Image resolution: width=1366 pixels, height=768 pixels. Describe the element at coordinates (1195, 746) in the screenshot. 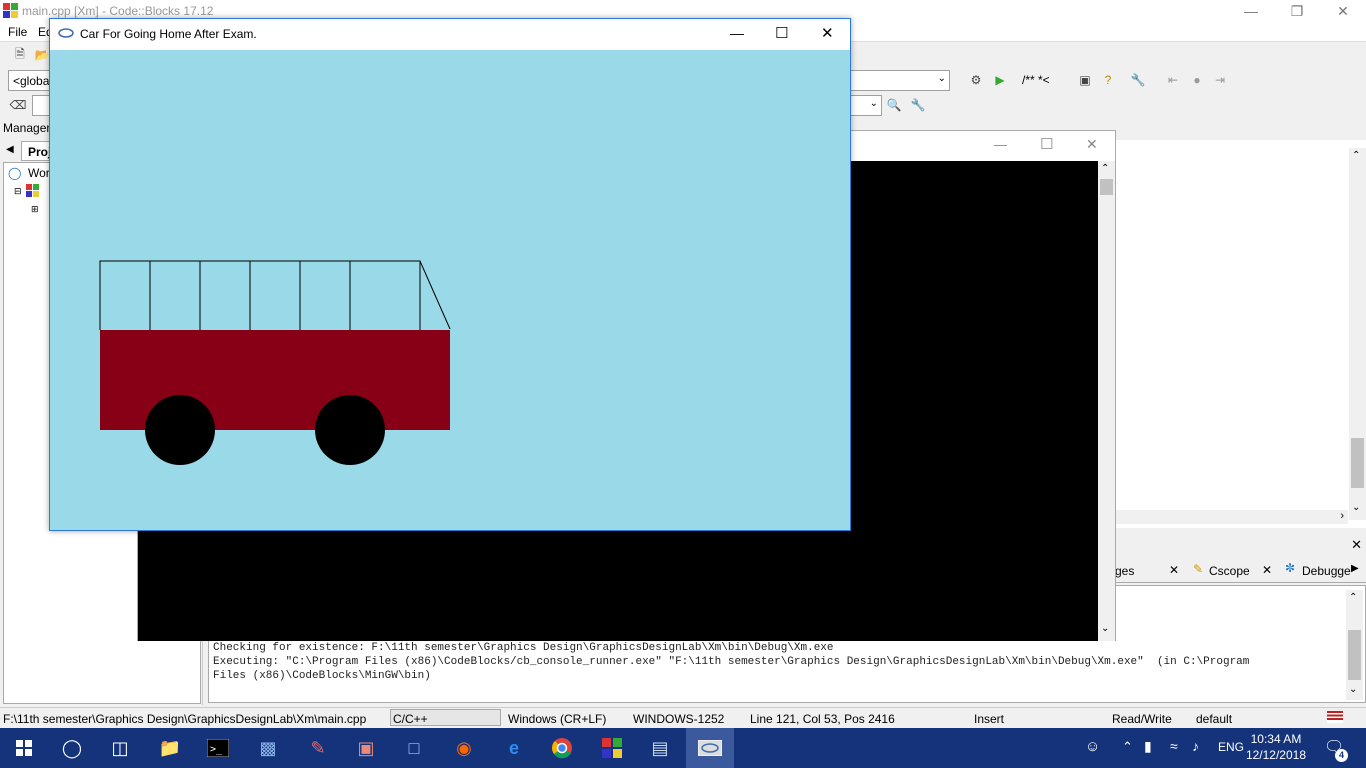

I see `volume-icon: ♪` at that location.